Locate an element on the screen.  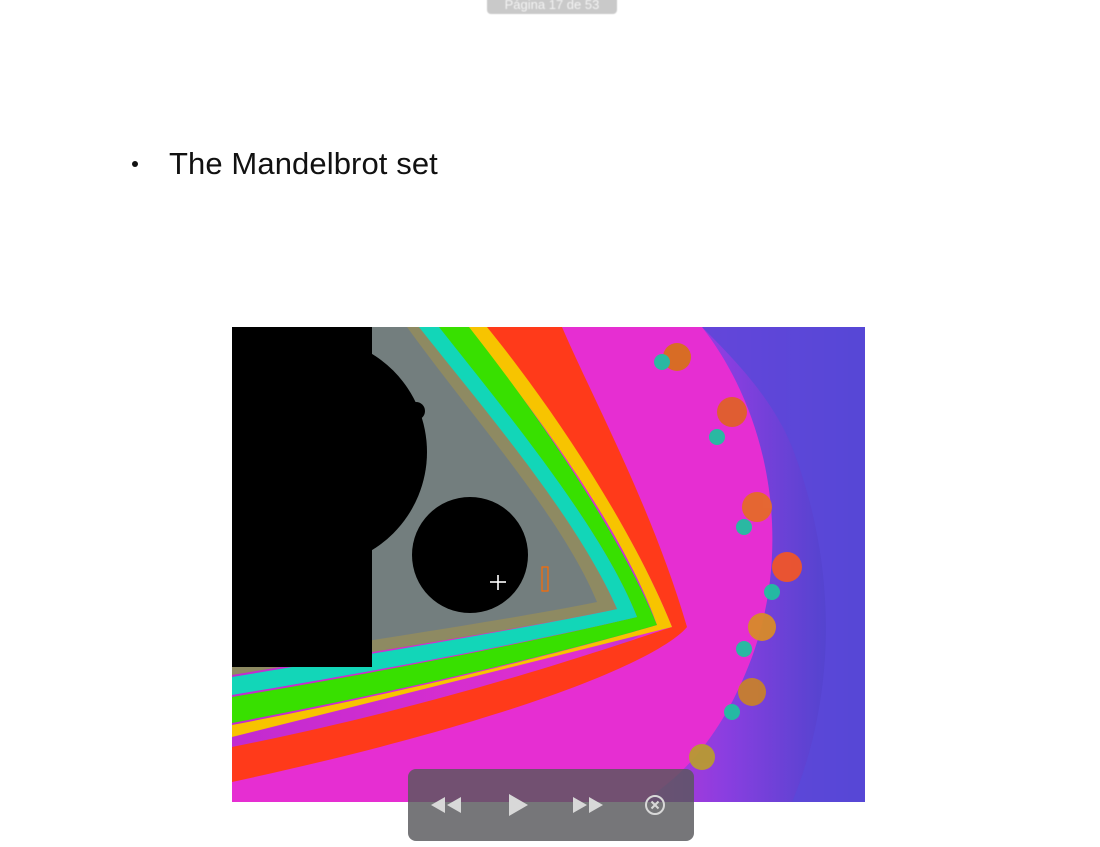
fast-forward-icon is located at coordinates (588, 805).